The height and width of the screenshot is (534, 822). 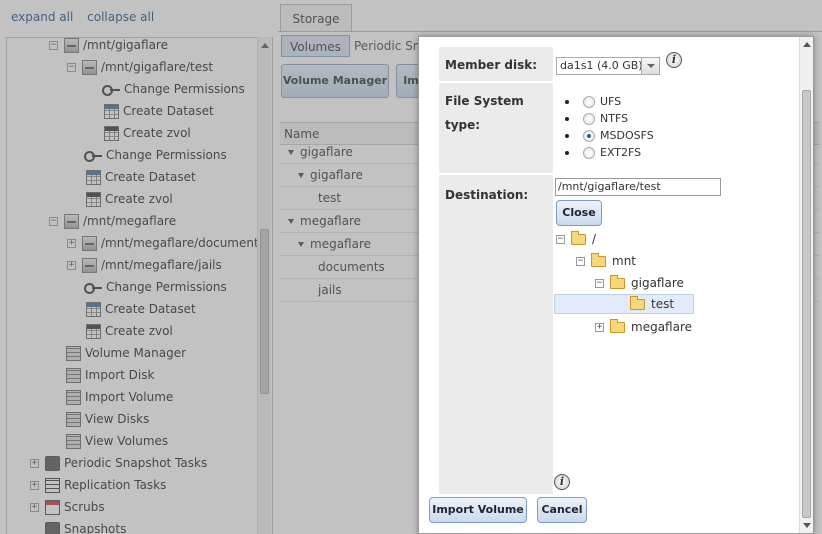 What do you see at coordinates (594, 239) in the screenshot?
I see `folder-label: /` at bounding box center [594, 239].